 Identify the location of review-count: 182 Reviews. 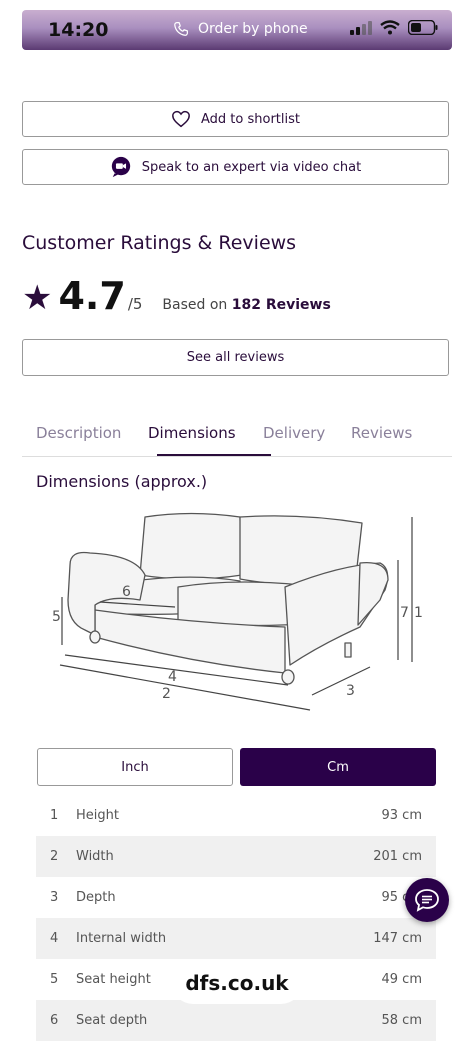
(281, 305).